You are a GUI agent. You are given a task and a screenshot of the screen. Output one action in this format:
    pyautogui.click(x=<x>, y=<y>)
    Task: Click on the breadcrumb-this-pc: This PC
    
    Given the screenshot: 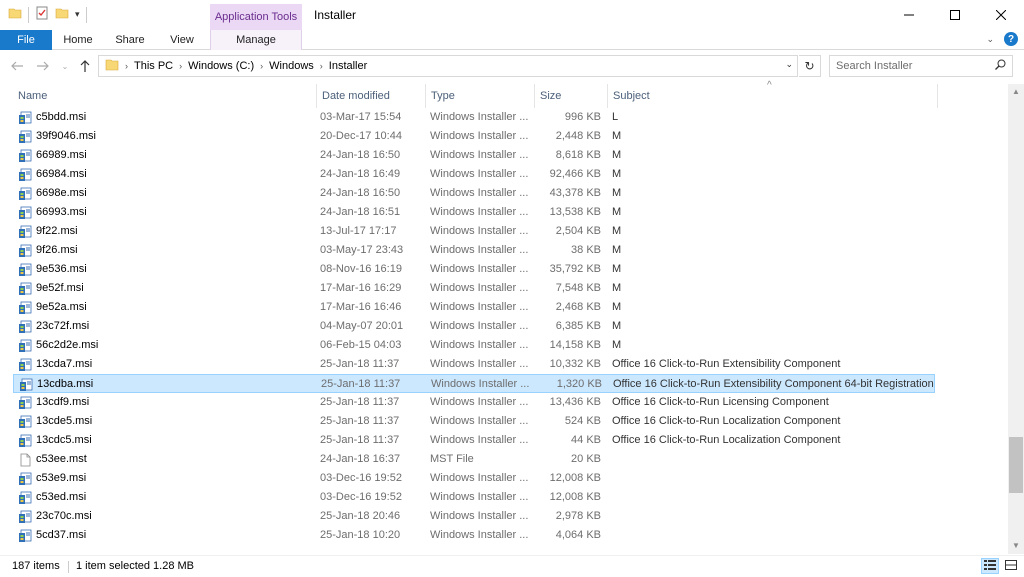 What is the action you would take?
    pyautogui.click(x=153, y=66)
    